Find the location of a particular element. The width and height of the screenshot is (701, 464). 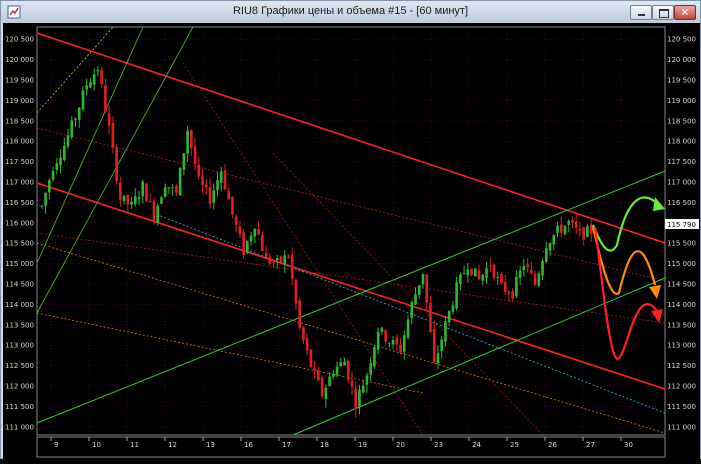

last-price-label: 115 790 is located at coordinates (681, 225).